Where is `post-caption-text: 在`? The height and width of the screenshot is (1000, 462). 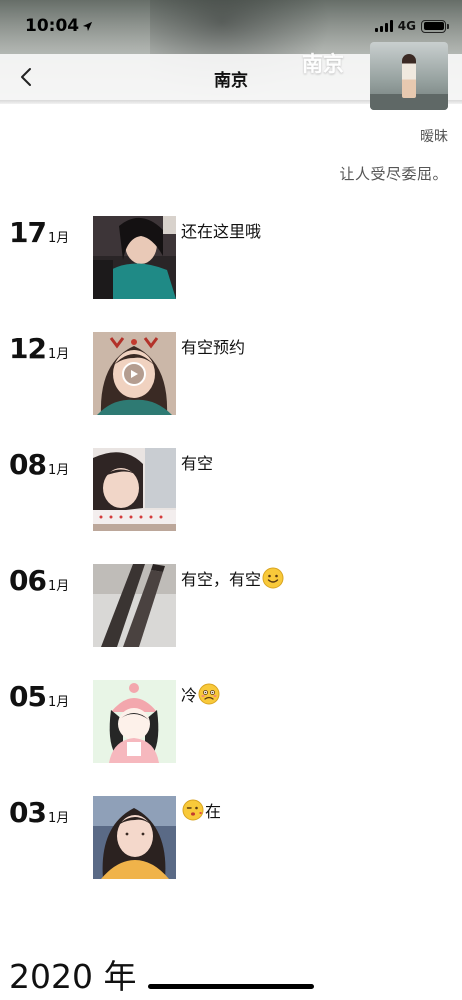
post-caption-text: 在 is located at coordinates (213, 811).